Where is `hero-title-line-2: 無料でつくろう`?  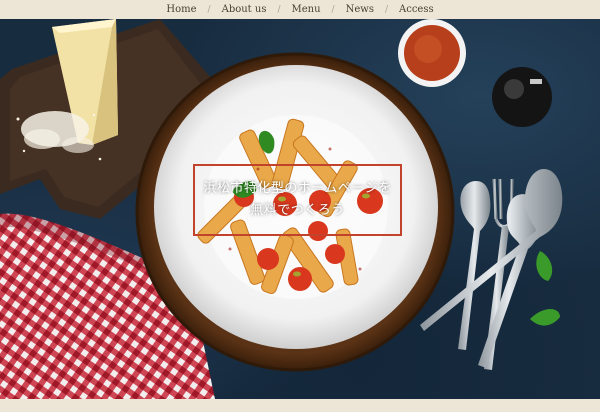 hero-title-line-2: 無料でつくろう is located at coordinates (297, 210).